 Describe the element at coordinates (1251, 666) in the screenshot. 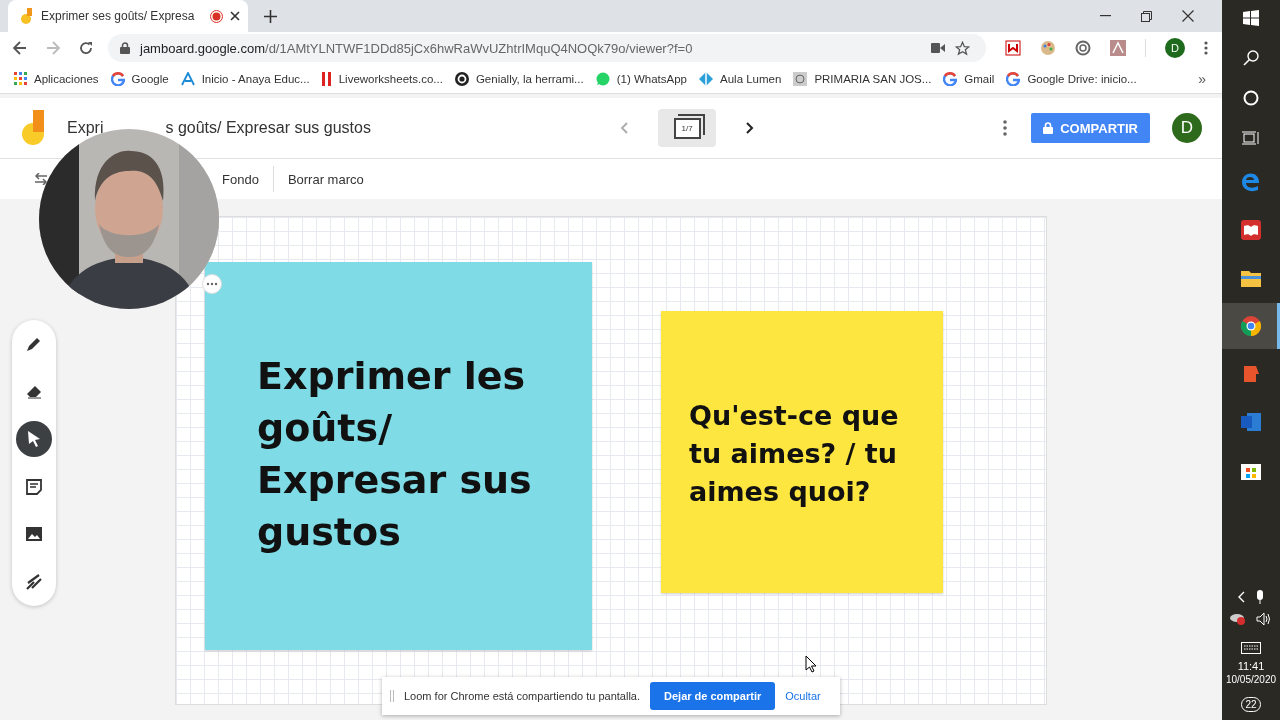

I see `clock-time: 11:41` at that location.